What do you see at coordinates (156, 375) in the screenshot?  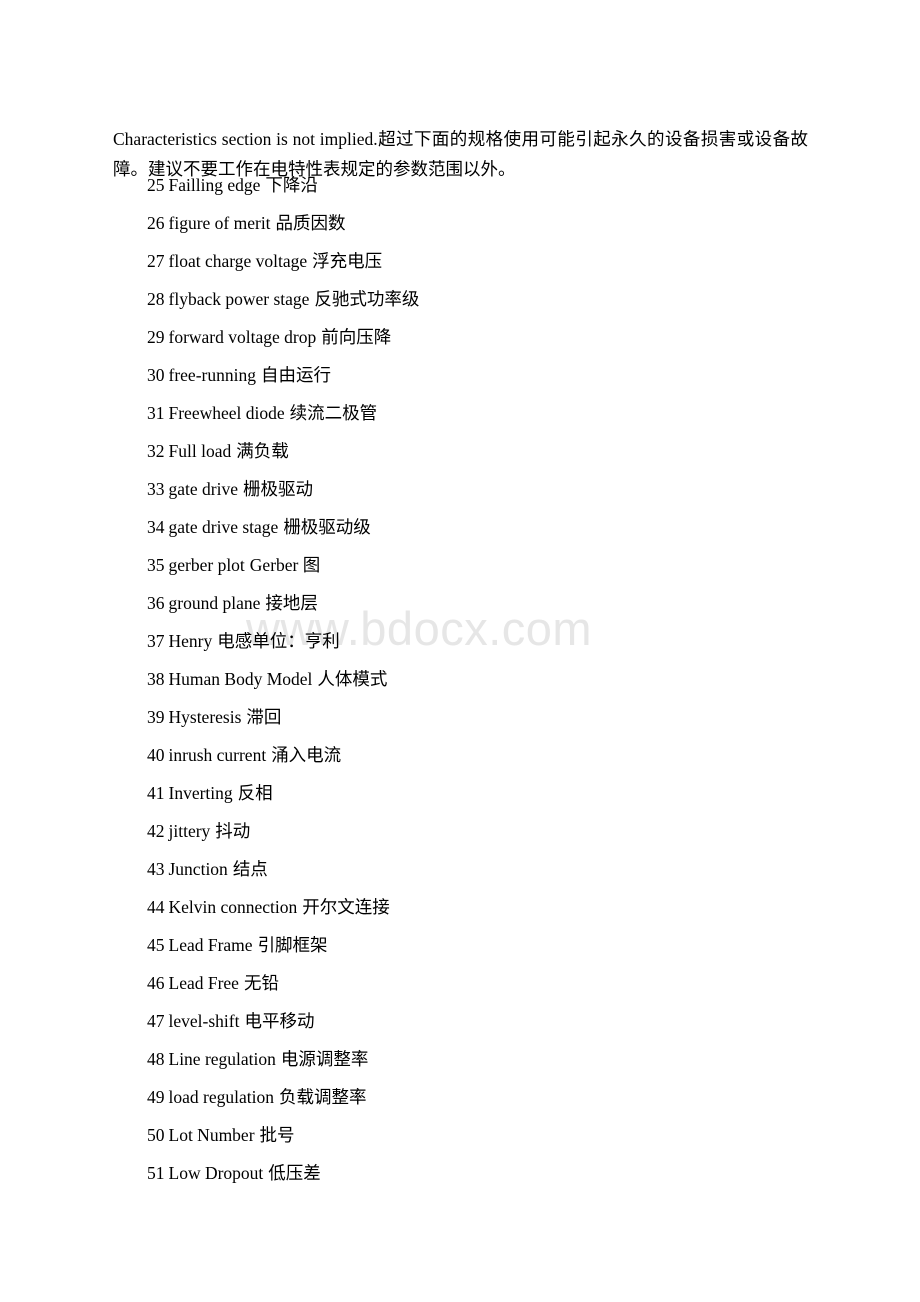 I see `item-number: 30` at bounding box center [156, 375].